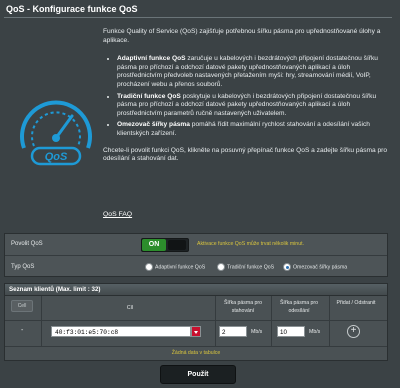 This screenshot has width=400, height=388. I want to click on cell-button: Cell, so click(22, 306).